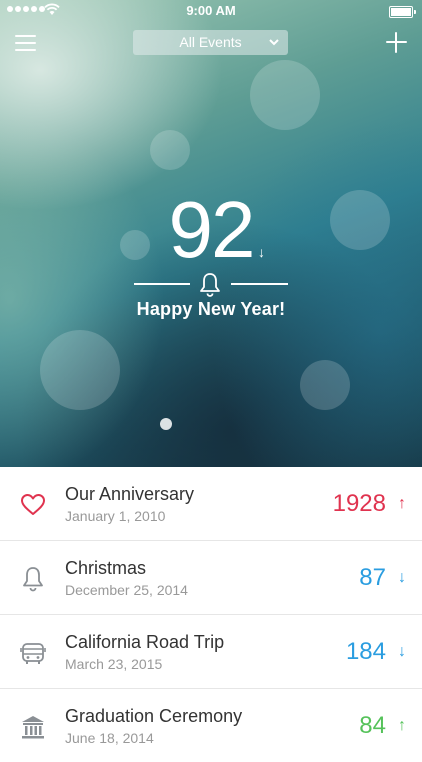 This screenshot has height=762, width=422. Describe the element at coordinates (145, 642) in the screenshot. I see `event-name: California Road Trip` at that location.